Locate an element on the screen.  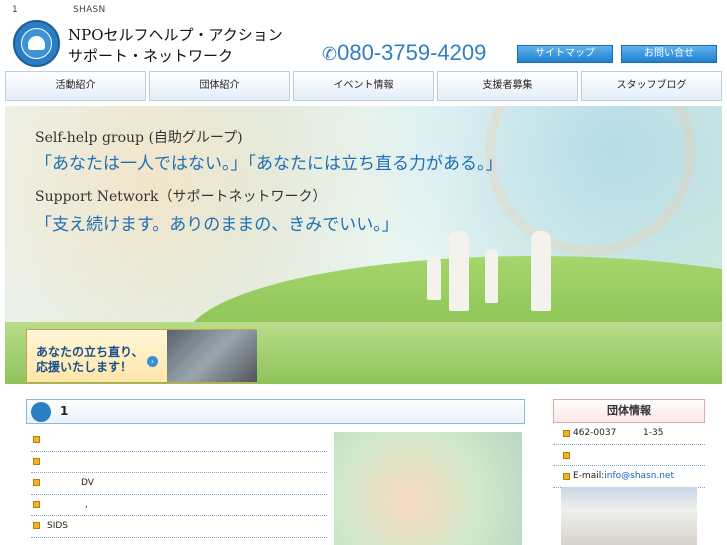
phone-number: ✆080-3759-4209 is located at coordinates (404, 53).